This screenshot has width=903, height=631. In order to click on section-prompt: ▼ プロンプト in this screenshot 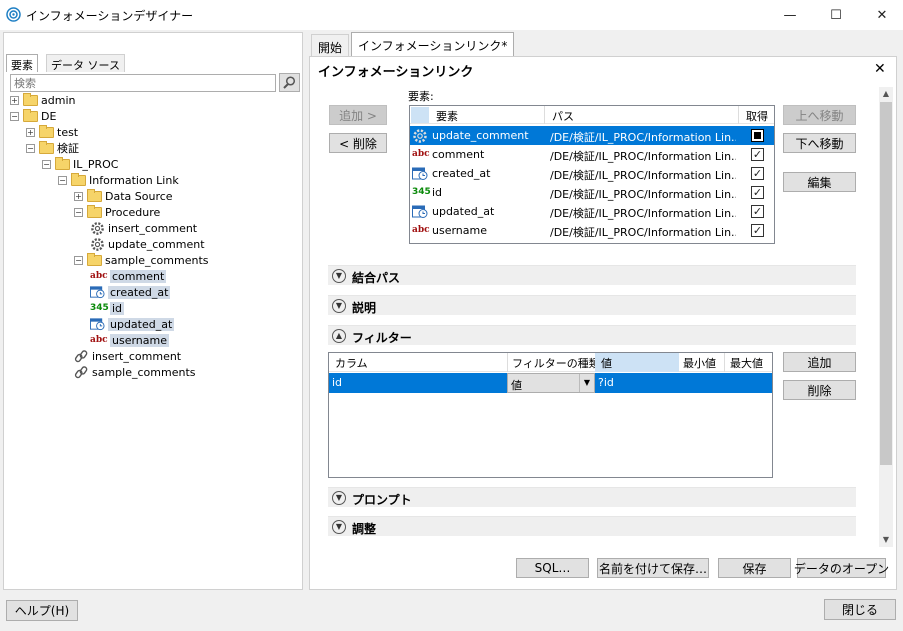, I will do `click(592, 497)`.